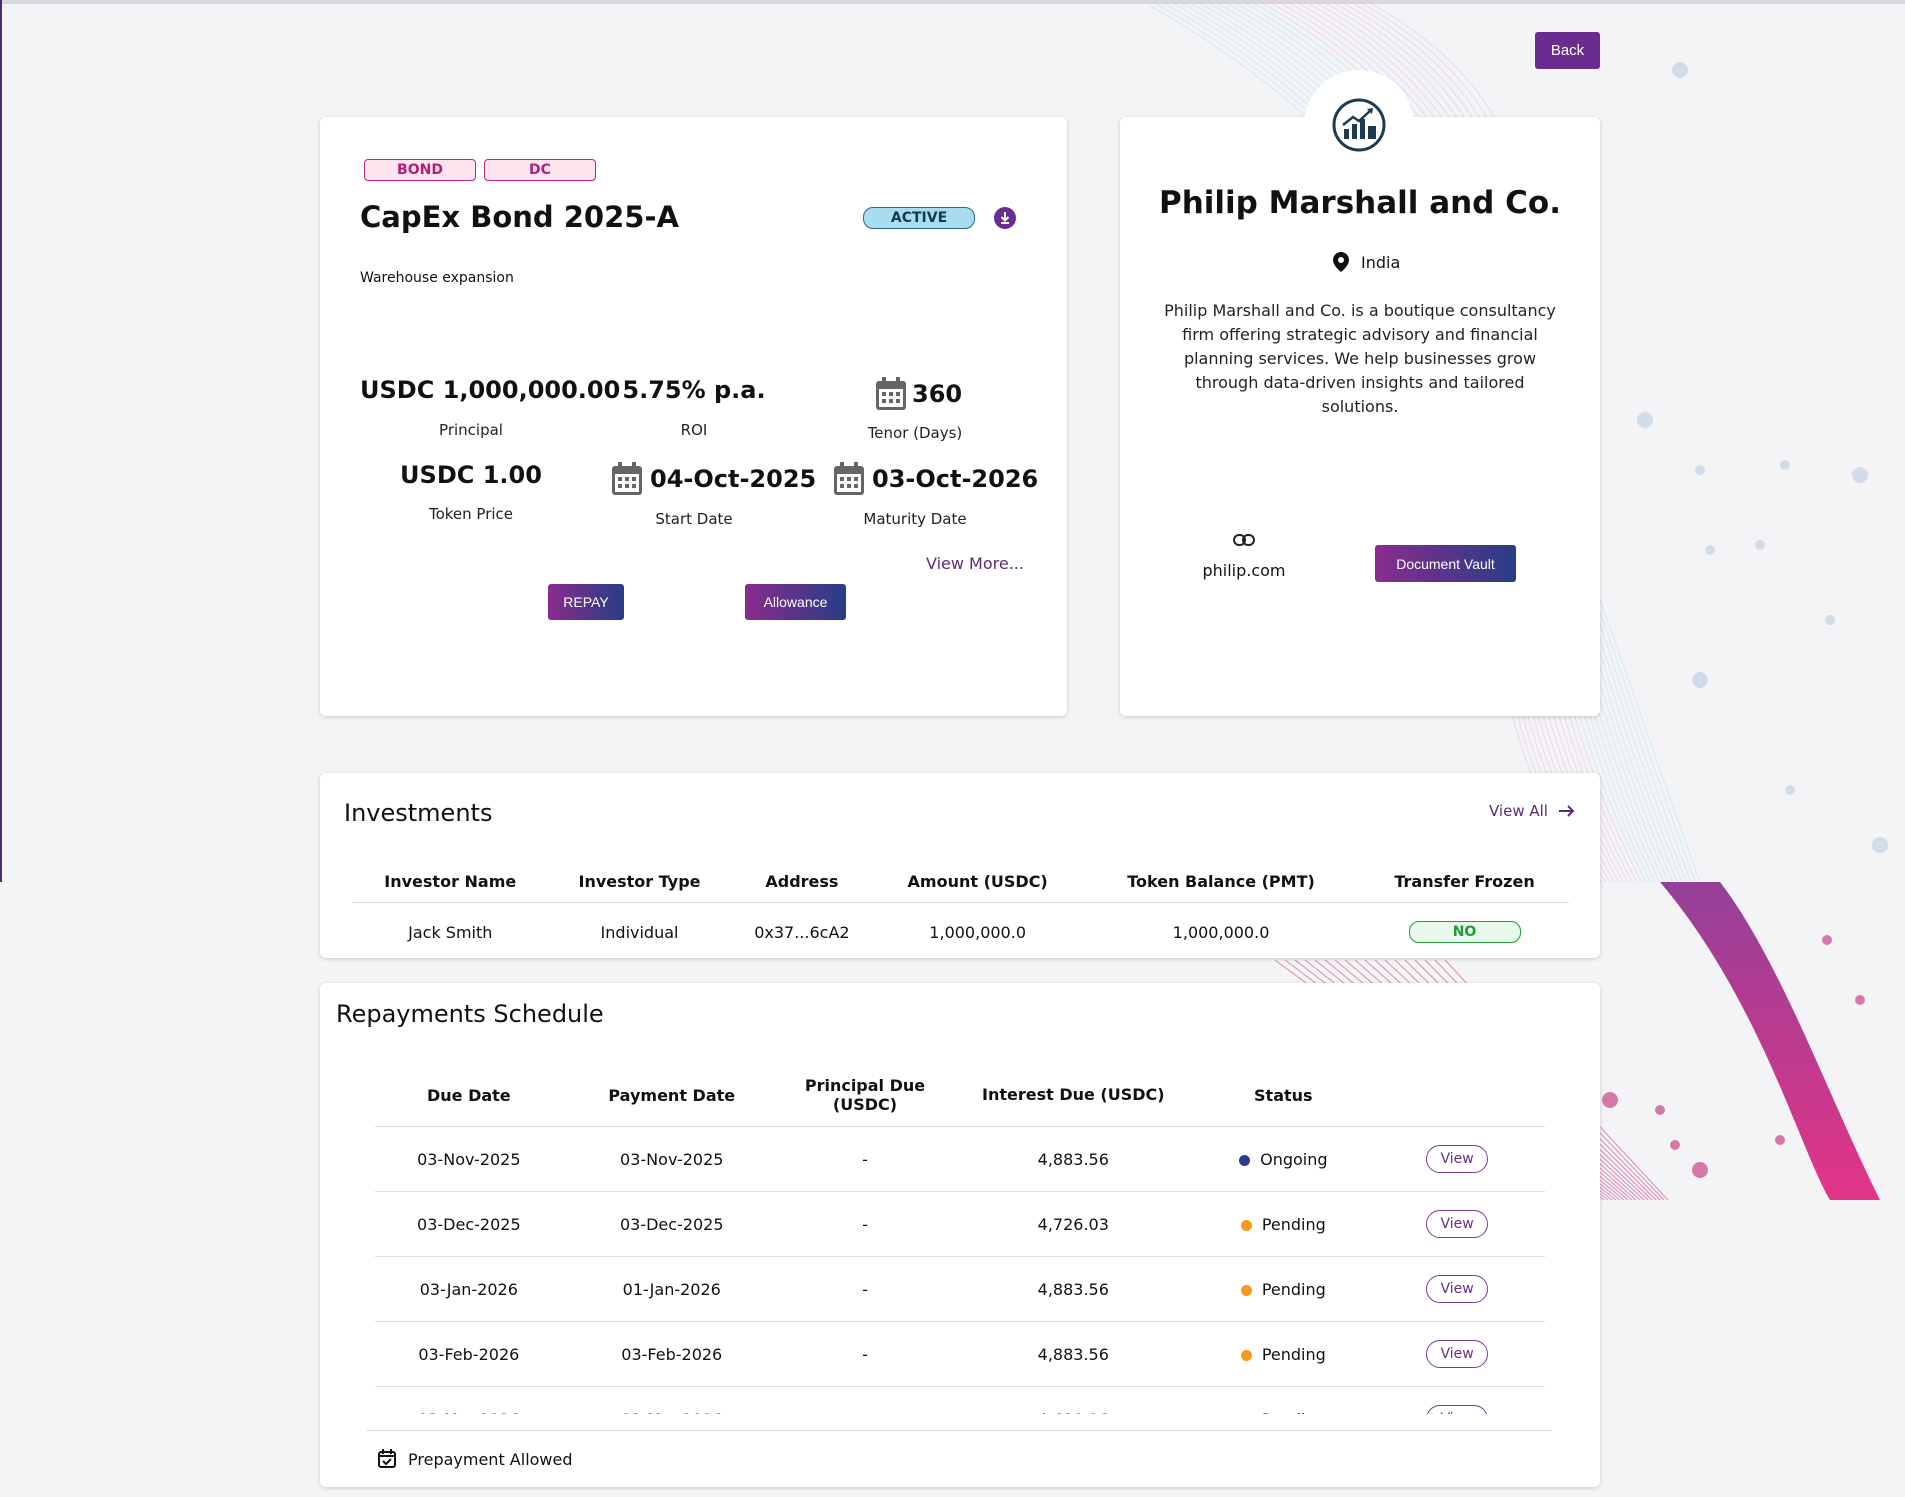 This screenshot has width=1905, height=1497. What do you see at coordinates (1518, 811) in the screenshot?
I see `view-all-label: View All` at bounding box center [1518, 811].